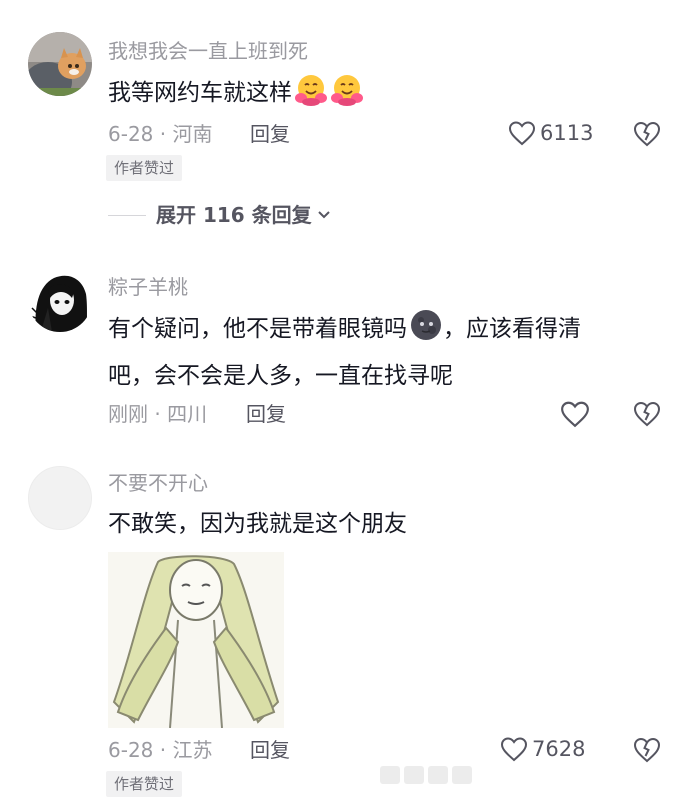  What do you see at coordinates (127, 215) in the screenshot?
I see `divider` at bounding box center [127, 215].